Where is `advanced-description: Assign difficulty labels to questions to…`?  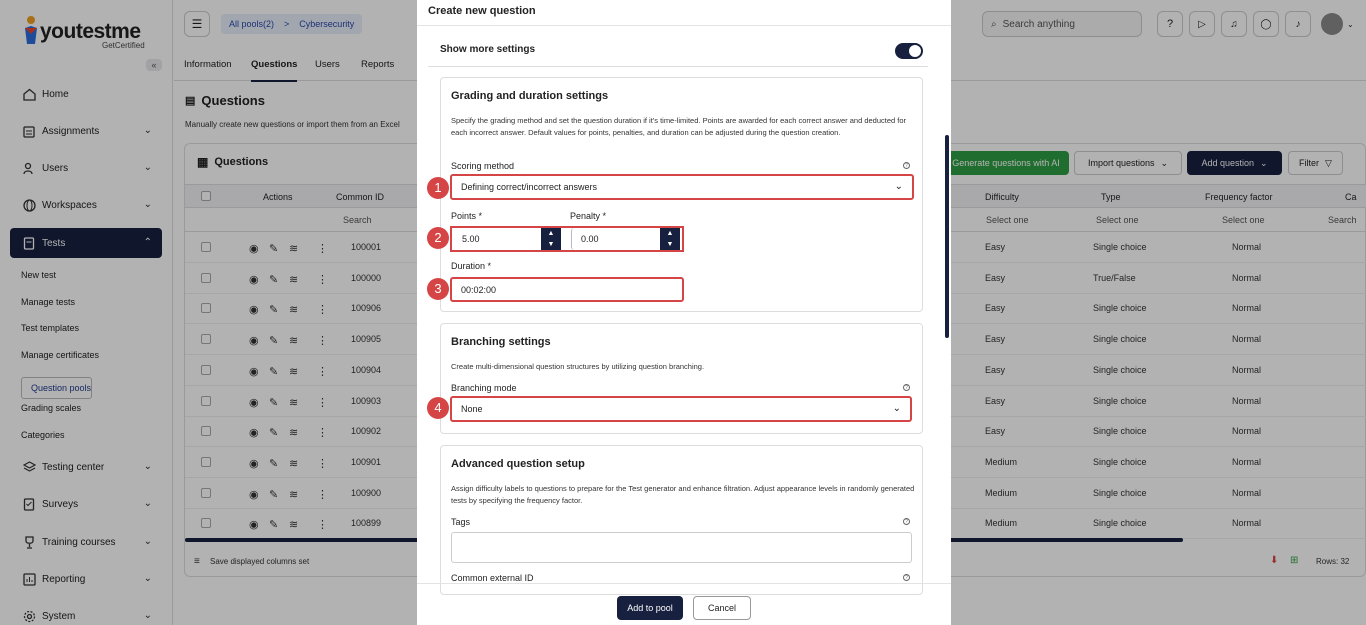 advanced-description: Assign difficulty labels to questions to… is located at coordinates (683, 494).